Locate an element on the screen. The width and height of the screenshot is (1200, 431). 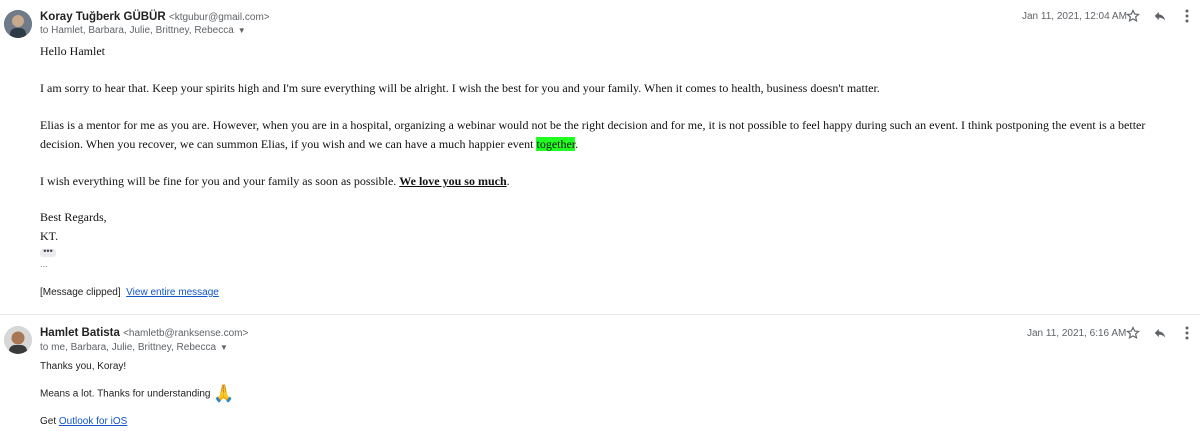
recipients-label: to me, Barbara, Julie, Brittney, Rebecca is located at coordinates (128, 347).